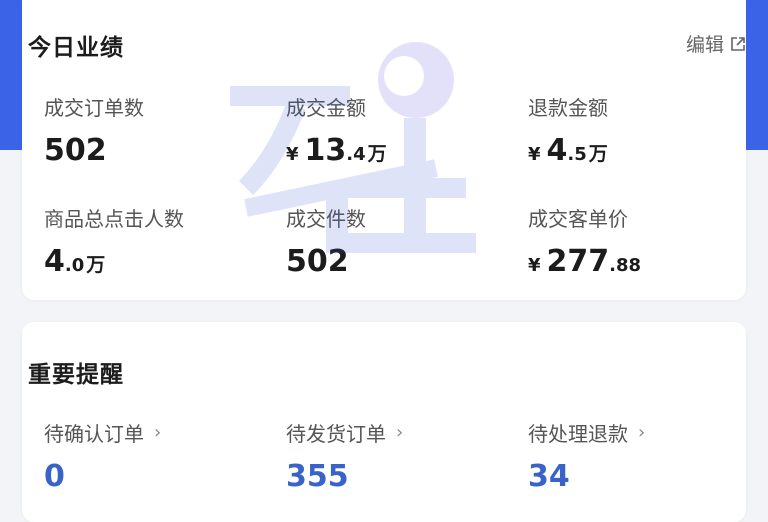  Describe the element at coordinates (94, 434) in the screenshot. I see `reminder-label: 待确认订单` at that location.